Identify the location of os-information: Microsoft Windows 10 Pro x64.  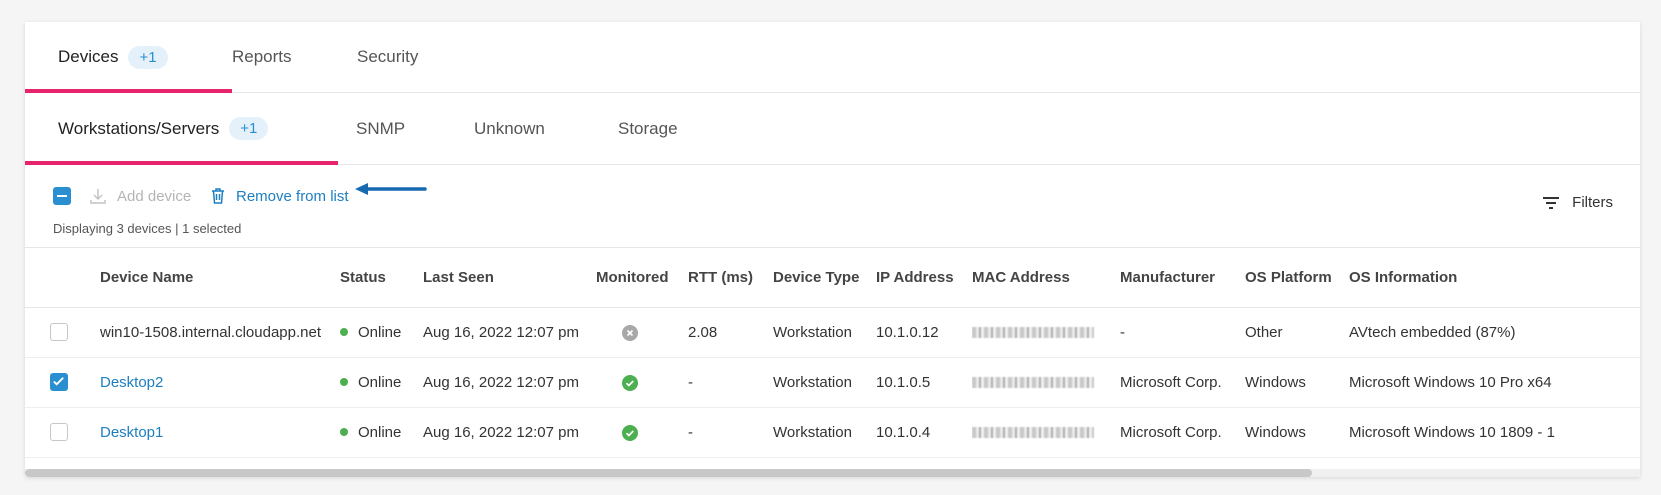
(1494, 382).